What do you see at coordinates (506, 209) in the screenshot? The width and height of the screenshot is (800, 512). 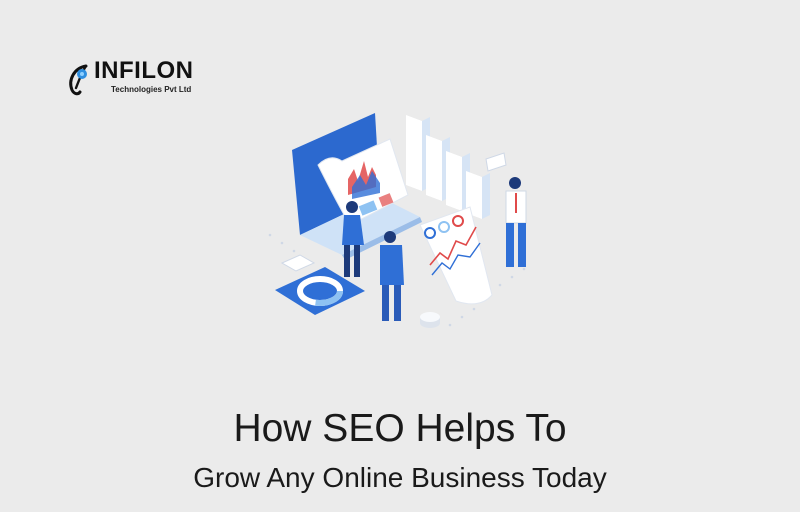 I see `man-right-figure` at bounding box center [506, 209].